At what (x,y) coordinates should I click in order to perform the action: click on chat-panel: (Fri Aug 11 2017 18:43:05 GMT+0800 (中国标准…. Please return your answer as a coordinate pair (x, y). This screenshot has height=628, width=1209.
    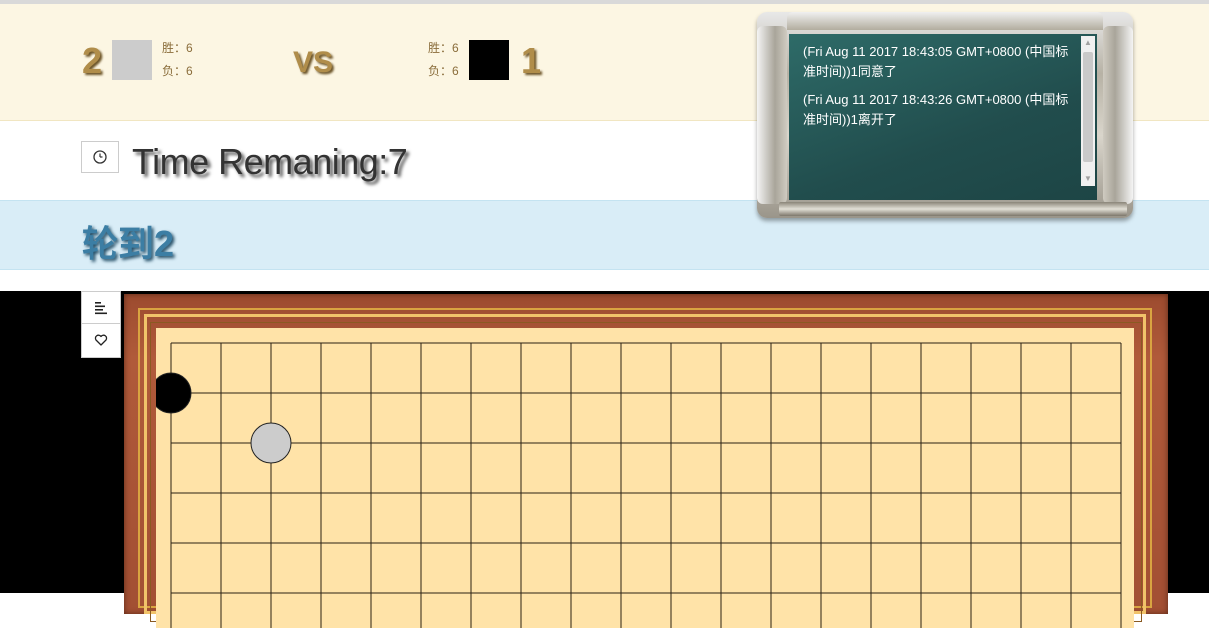
    Looking at the image, I should click on (943, 117).